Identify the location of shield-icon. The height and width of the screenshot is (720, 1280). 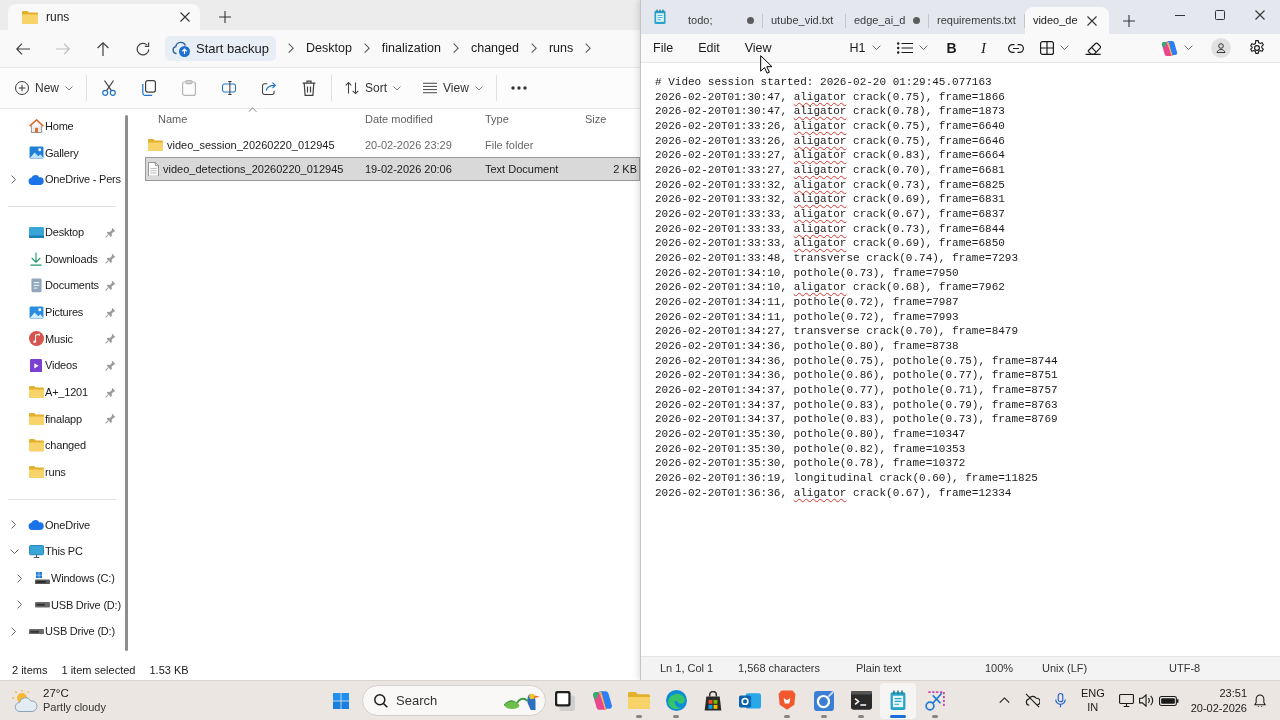
(787, 700).